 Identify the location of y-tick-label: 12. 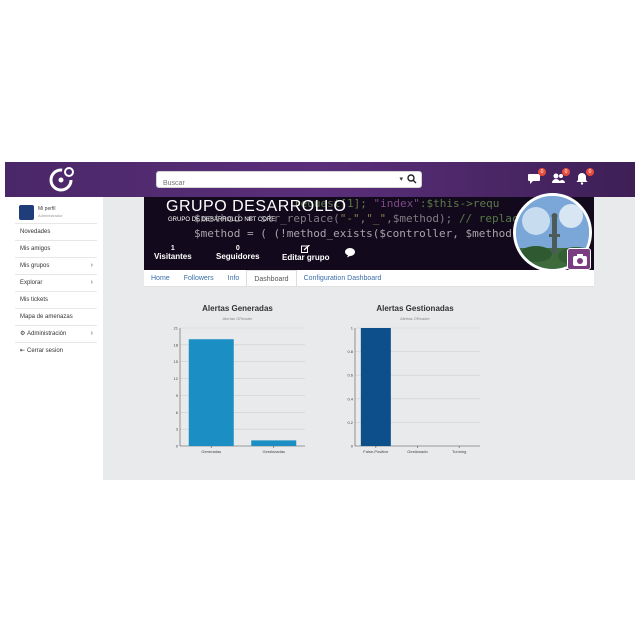
(176, 378).